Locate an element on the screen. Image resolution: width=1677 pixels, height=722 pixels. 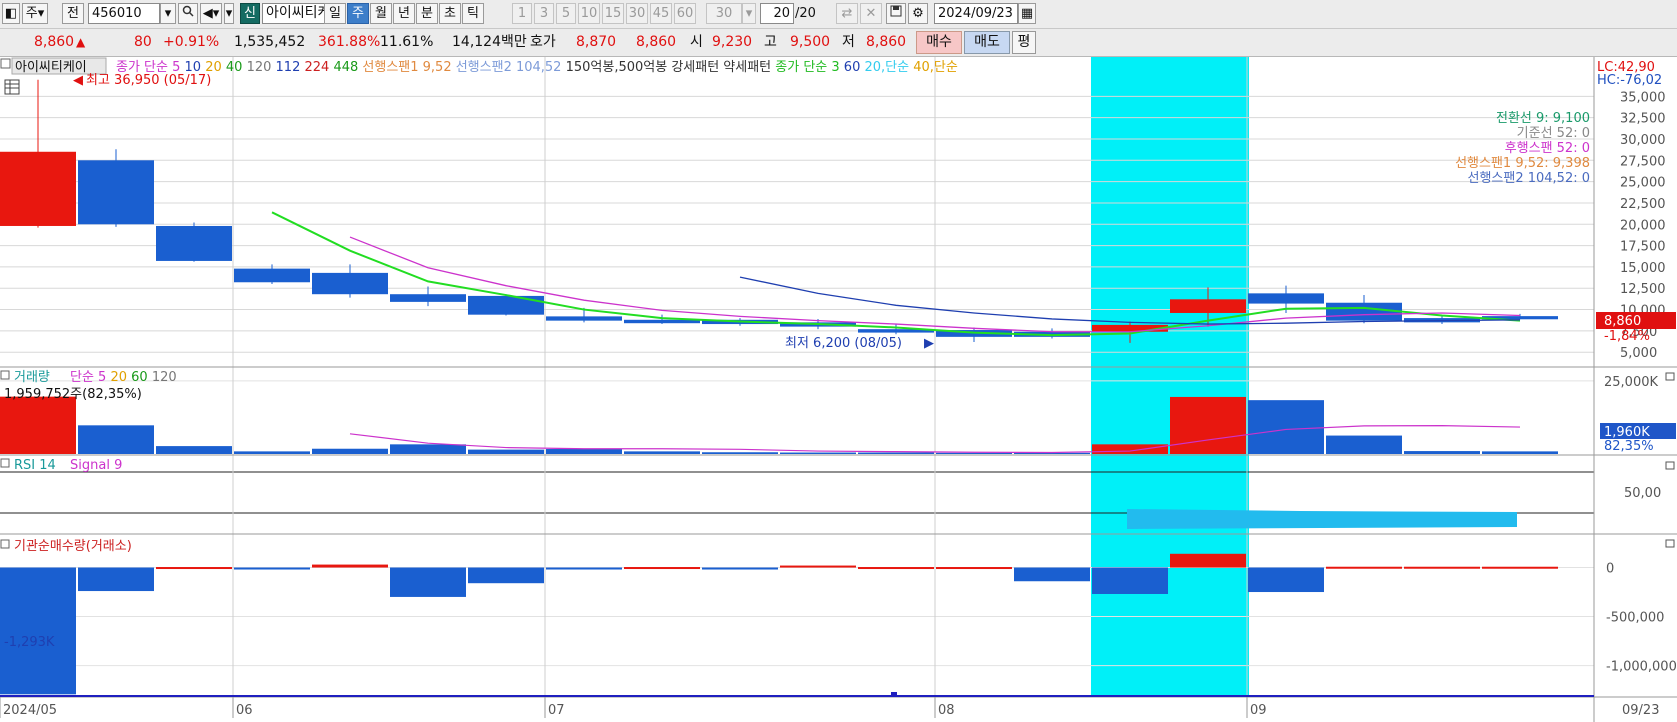
price-y-tick: 35,000 is located at coordinates (1643, 97).